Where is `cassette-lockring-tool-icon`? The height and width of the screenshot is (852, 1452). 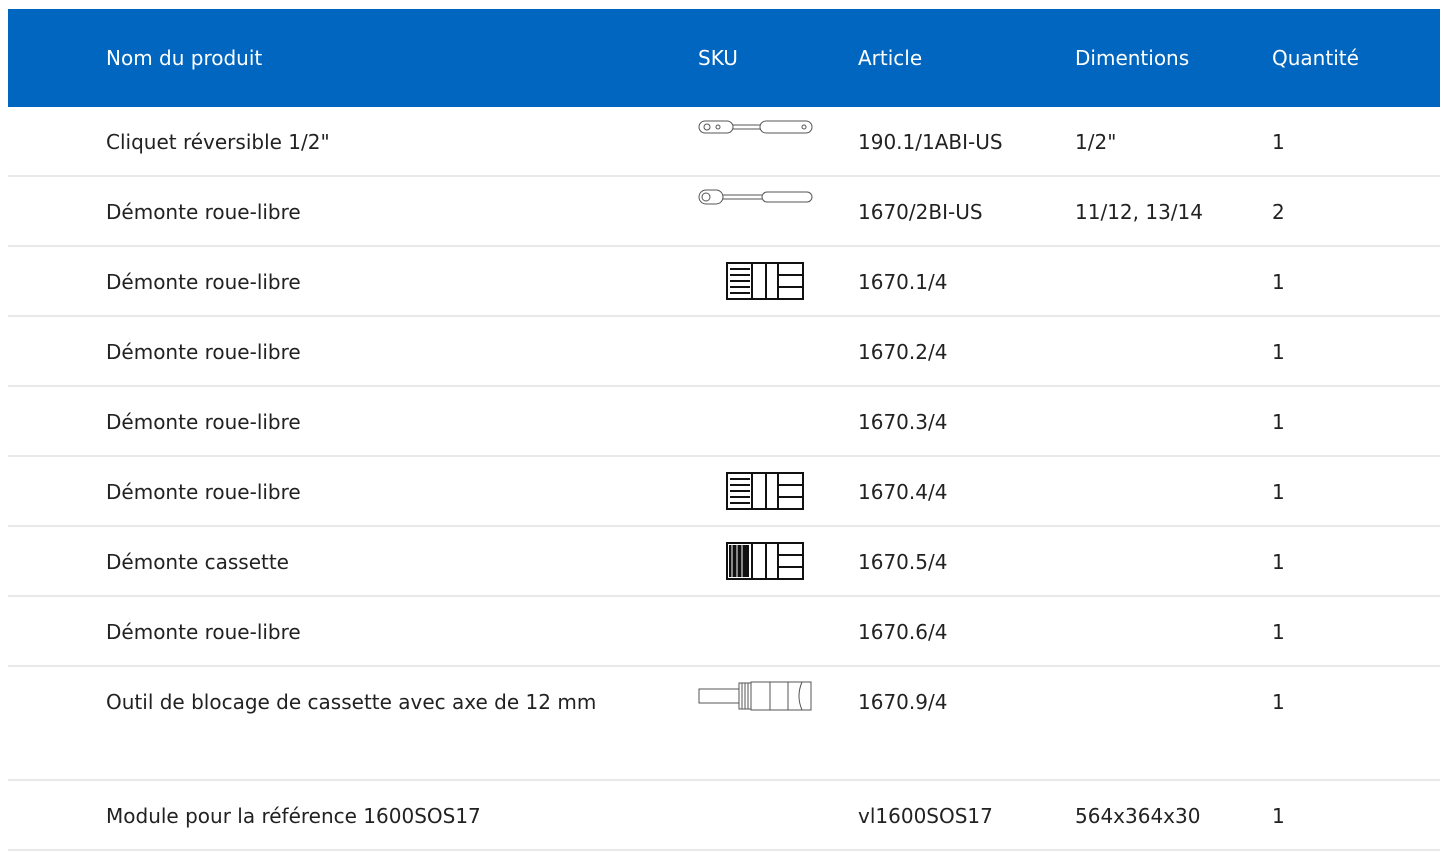
cassette-lockring-tool-icon is located at coordinates (756, 698).